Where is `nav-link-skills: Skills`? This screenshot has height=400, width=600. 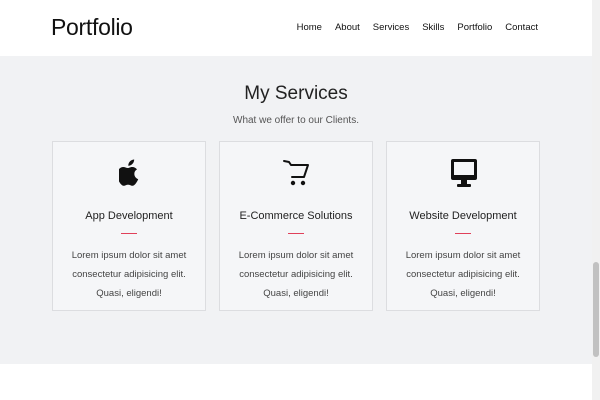
nav-link-skills: Skills is located at coordinates (433, 27).